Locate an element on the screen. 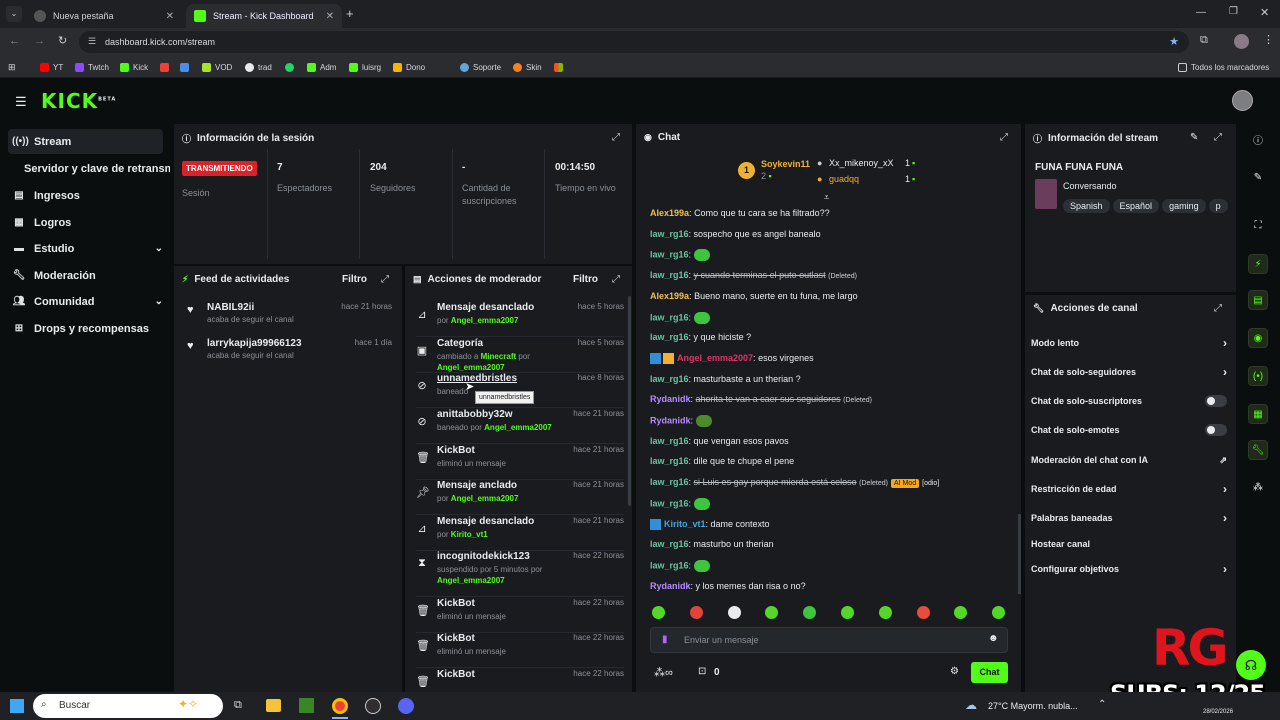 The image size is (1280, 720). windows-start-icon is located at coordinates (17, 706).